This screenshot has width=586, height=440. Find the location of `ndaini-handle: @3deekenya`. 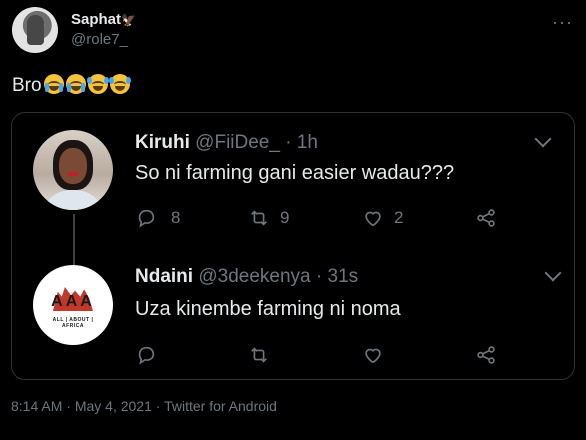

ndaini-handle: @3deekenya is located at coordinates (254, 276).